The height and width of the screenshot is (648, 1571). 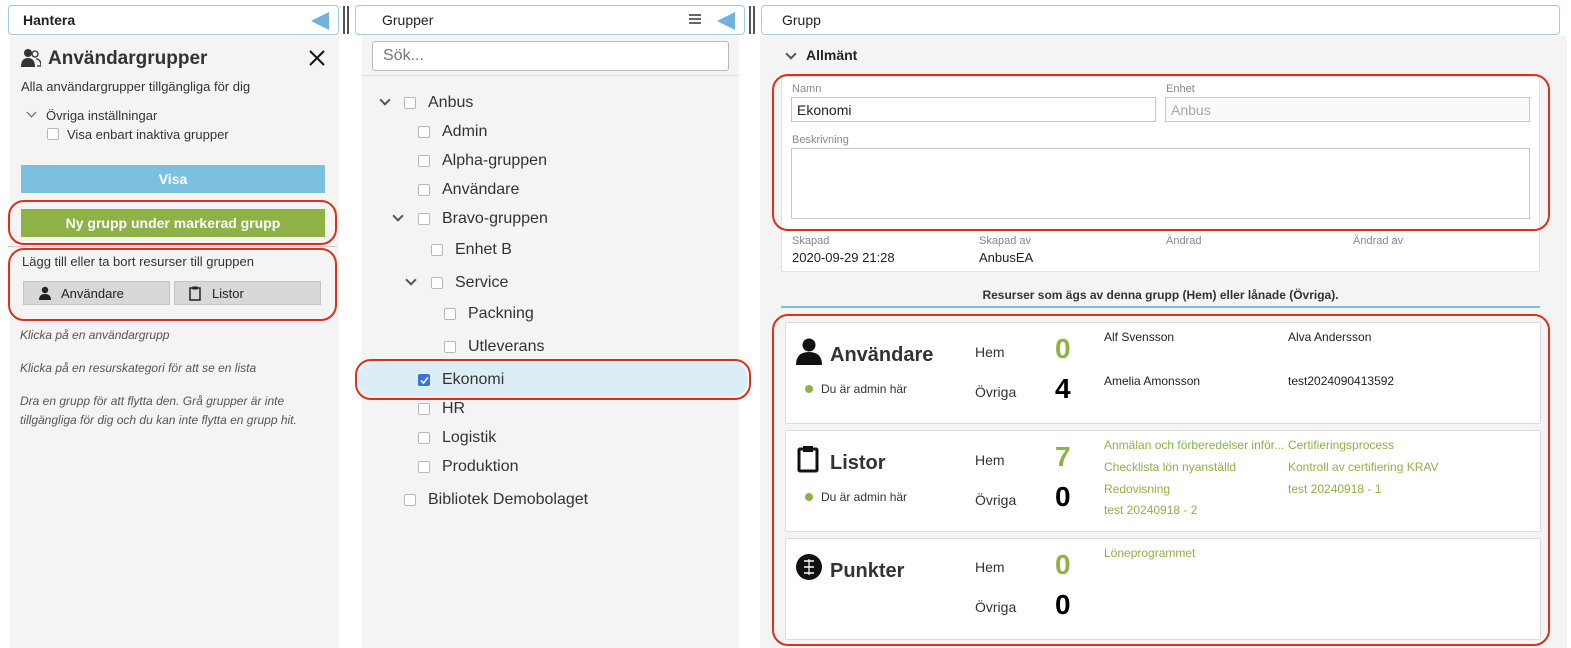 I want to click on middle-panel-title: Grupper, so click(x=408, y=20).